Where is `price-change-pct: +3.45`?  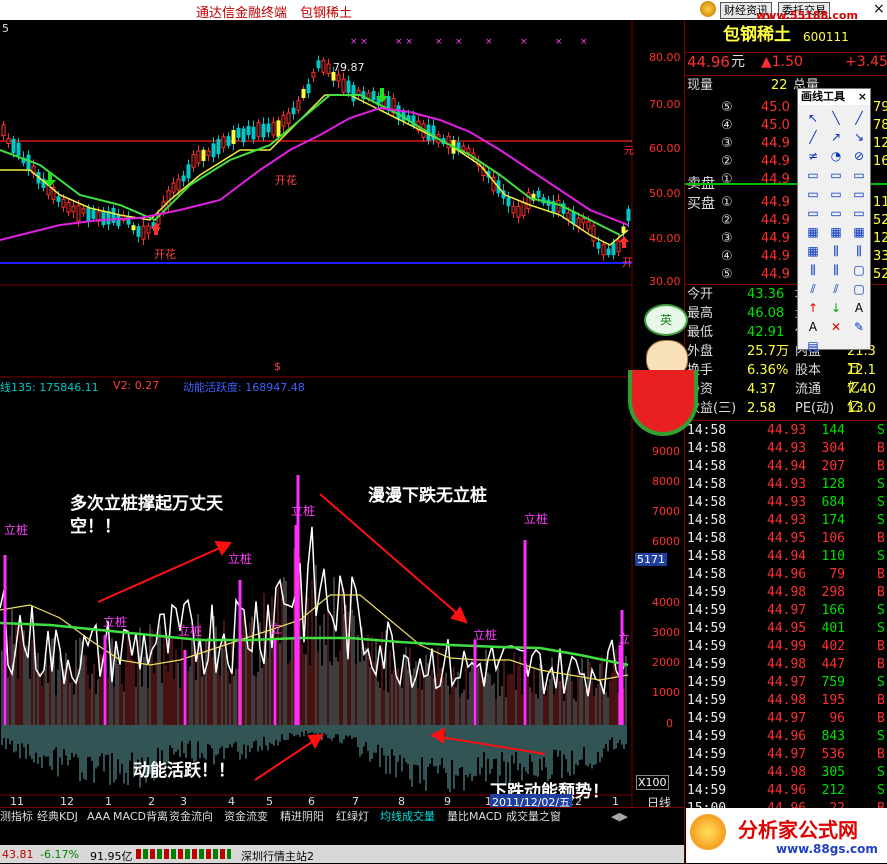 price-change-pct: +3.45 is located at coordinates (866, 62).